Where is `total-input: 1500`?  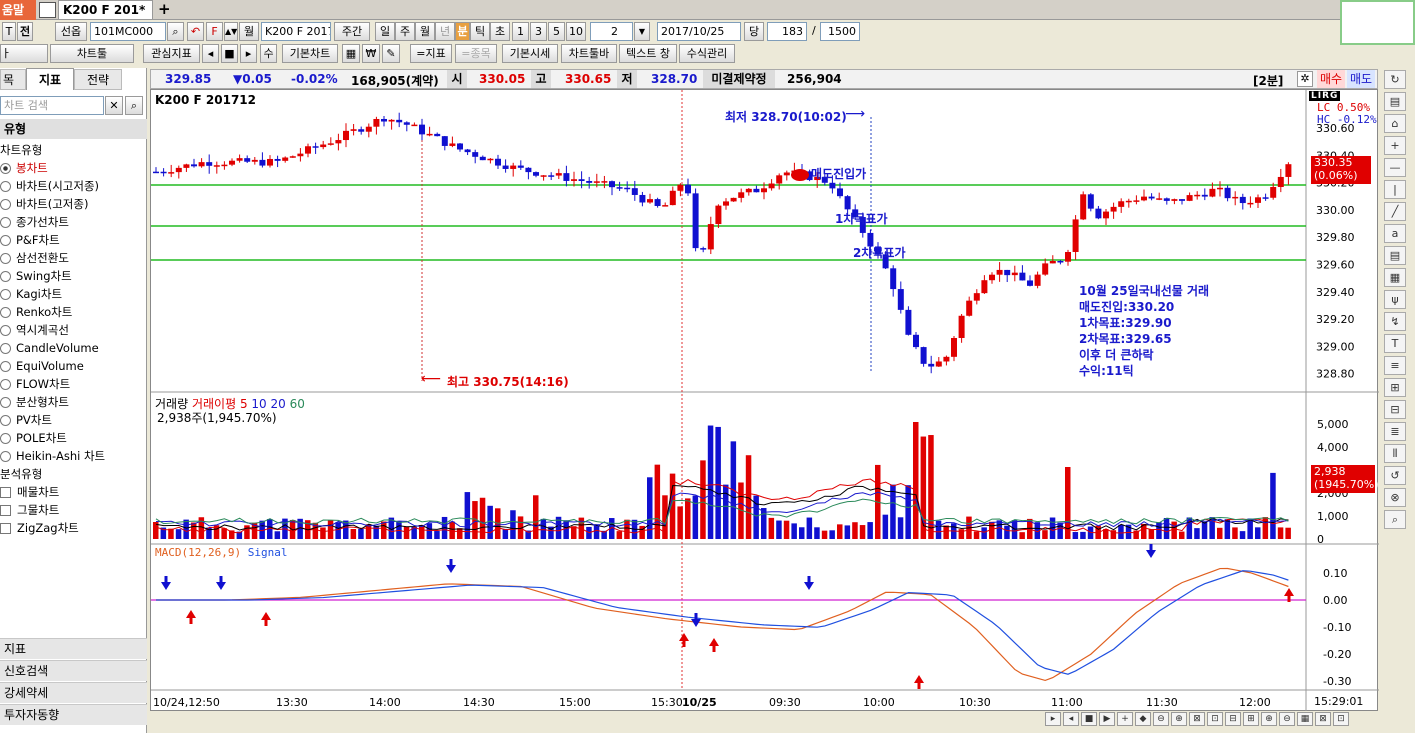 total-input: 1500 is located at coordinates (840, 31).